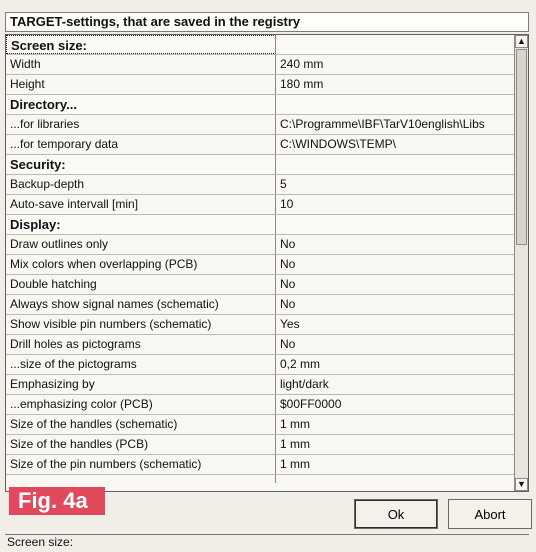  What do you see at coordinates (396, 514) in the screenshot?
I see `ok-button: Ok` at bounding box center [396, 514].